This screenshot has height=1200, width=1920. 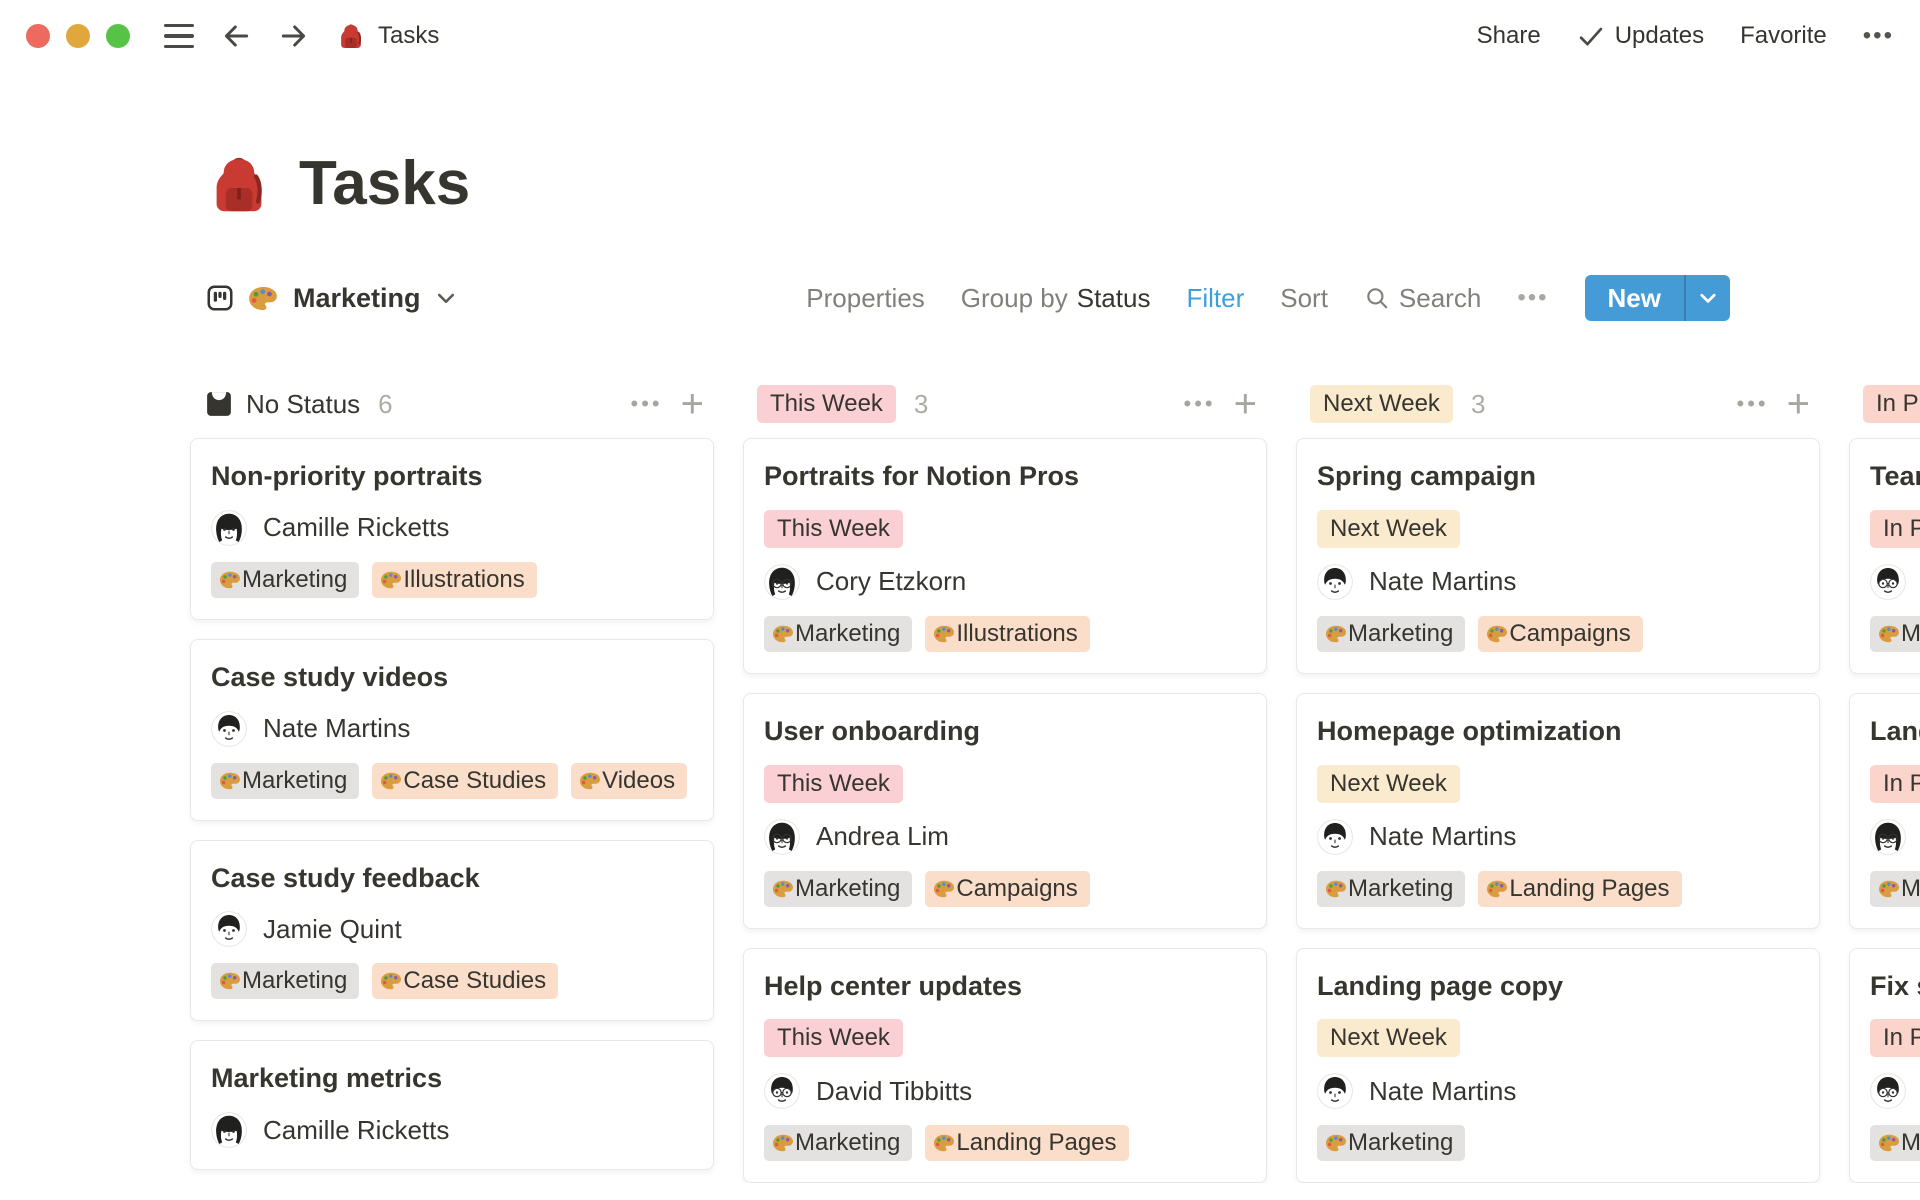 I want to click on page-backpack-icon, so click(x=239, y=184).